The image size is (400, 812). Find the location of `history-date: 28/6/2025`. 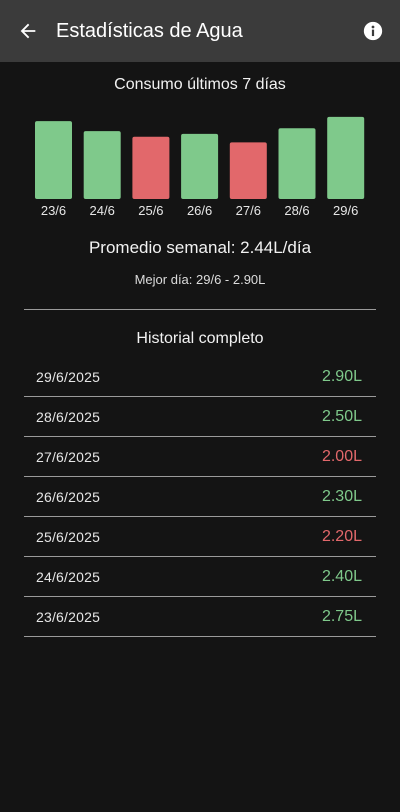

history-date: 28/6/2025 is located at coordinates (68, 416).